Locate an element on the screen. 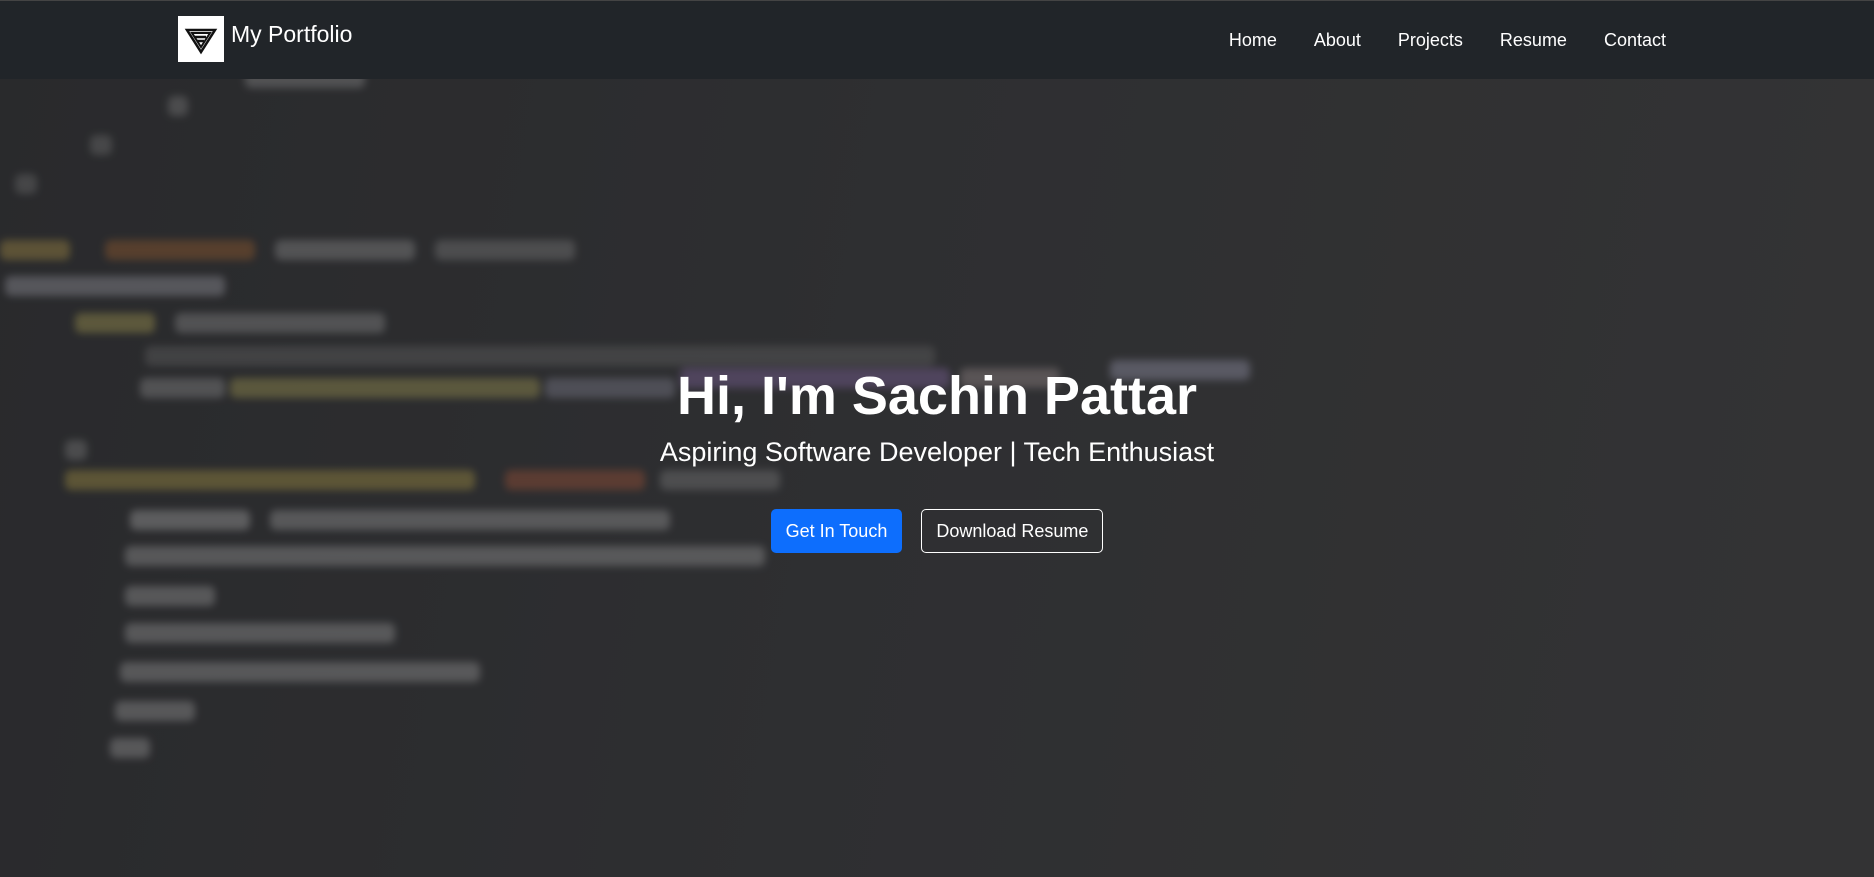  get-in-touch-button: Get In Touch is located at coordinates (836, 531).